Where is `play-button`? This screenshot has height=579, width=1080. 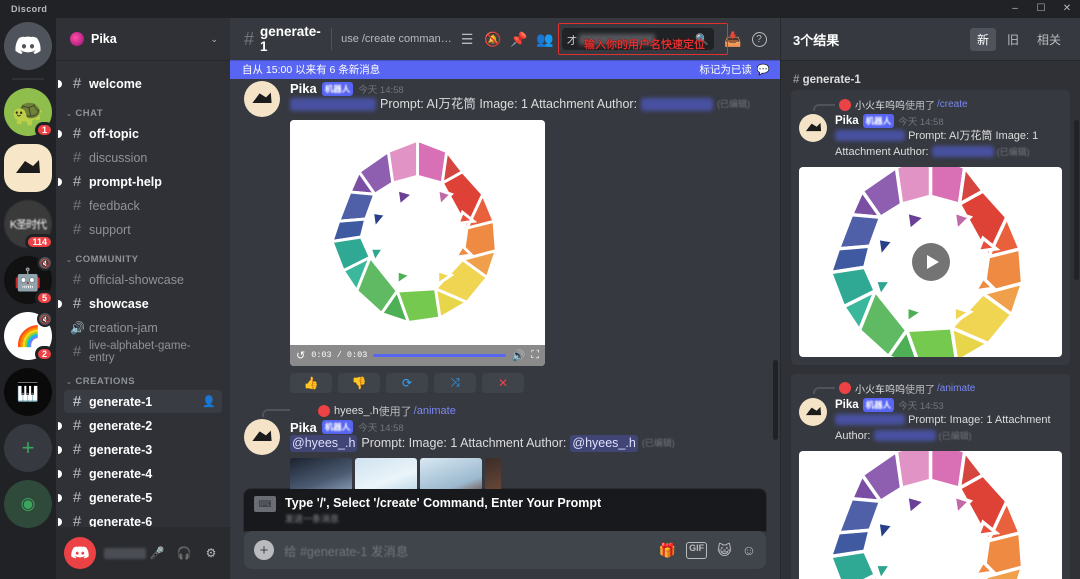 play-button is located at coordinates (930, 261).